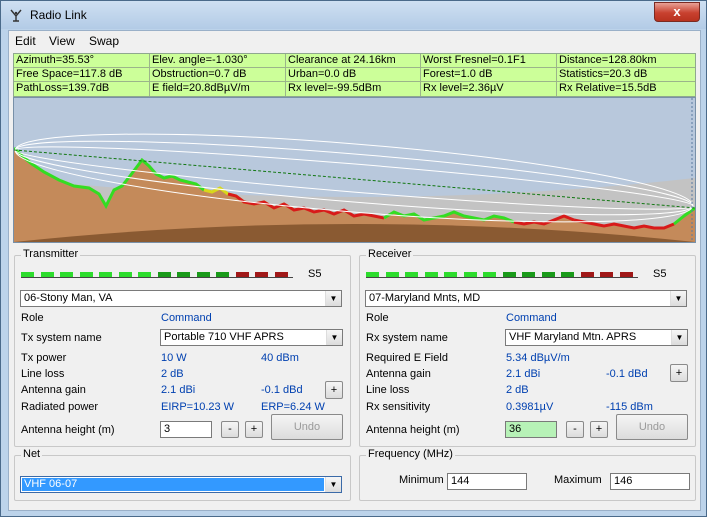  What do you see at coordinates (157, 275) in the screenshot?
I see `tx-signal-meter` at bounding box center [157, 275].